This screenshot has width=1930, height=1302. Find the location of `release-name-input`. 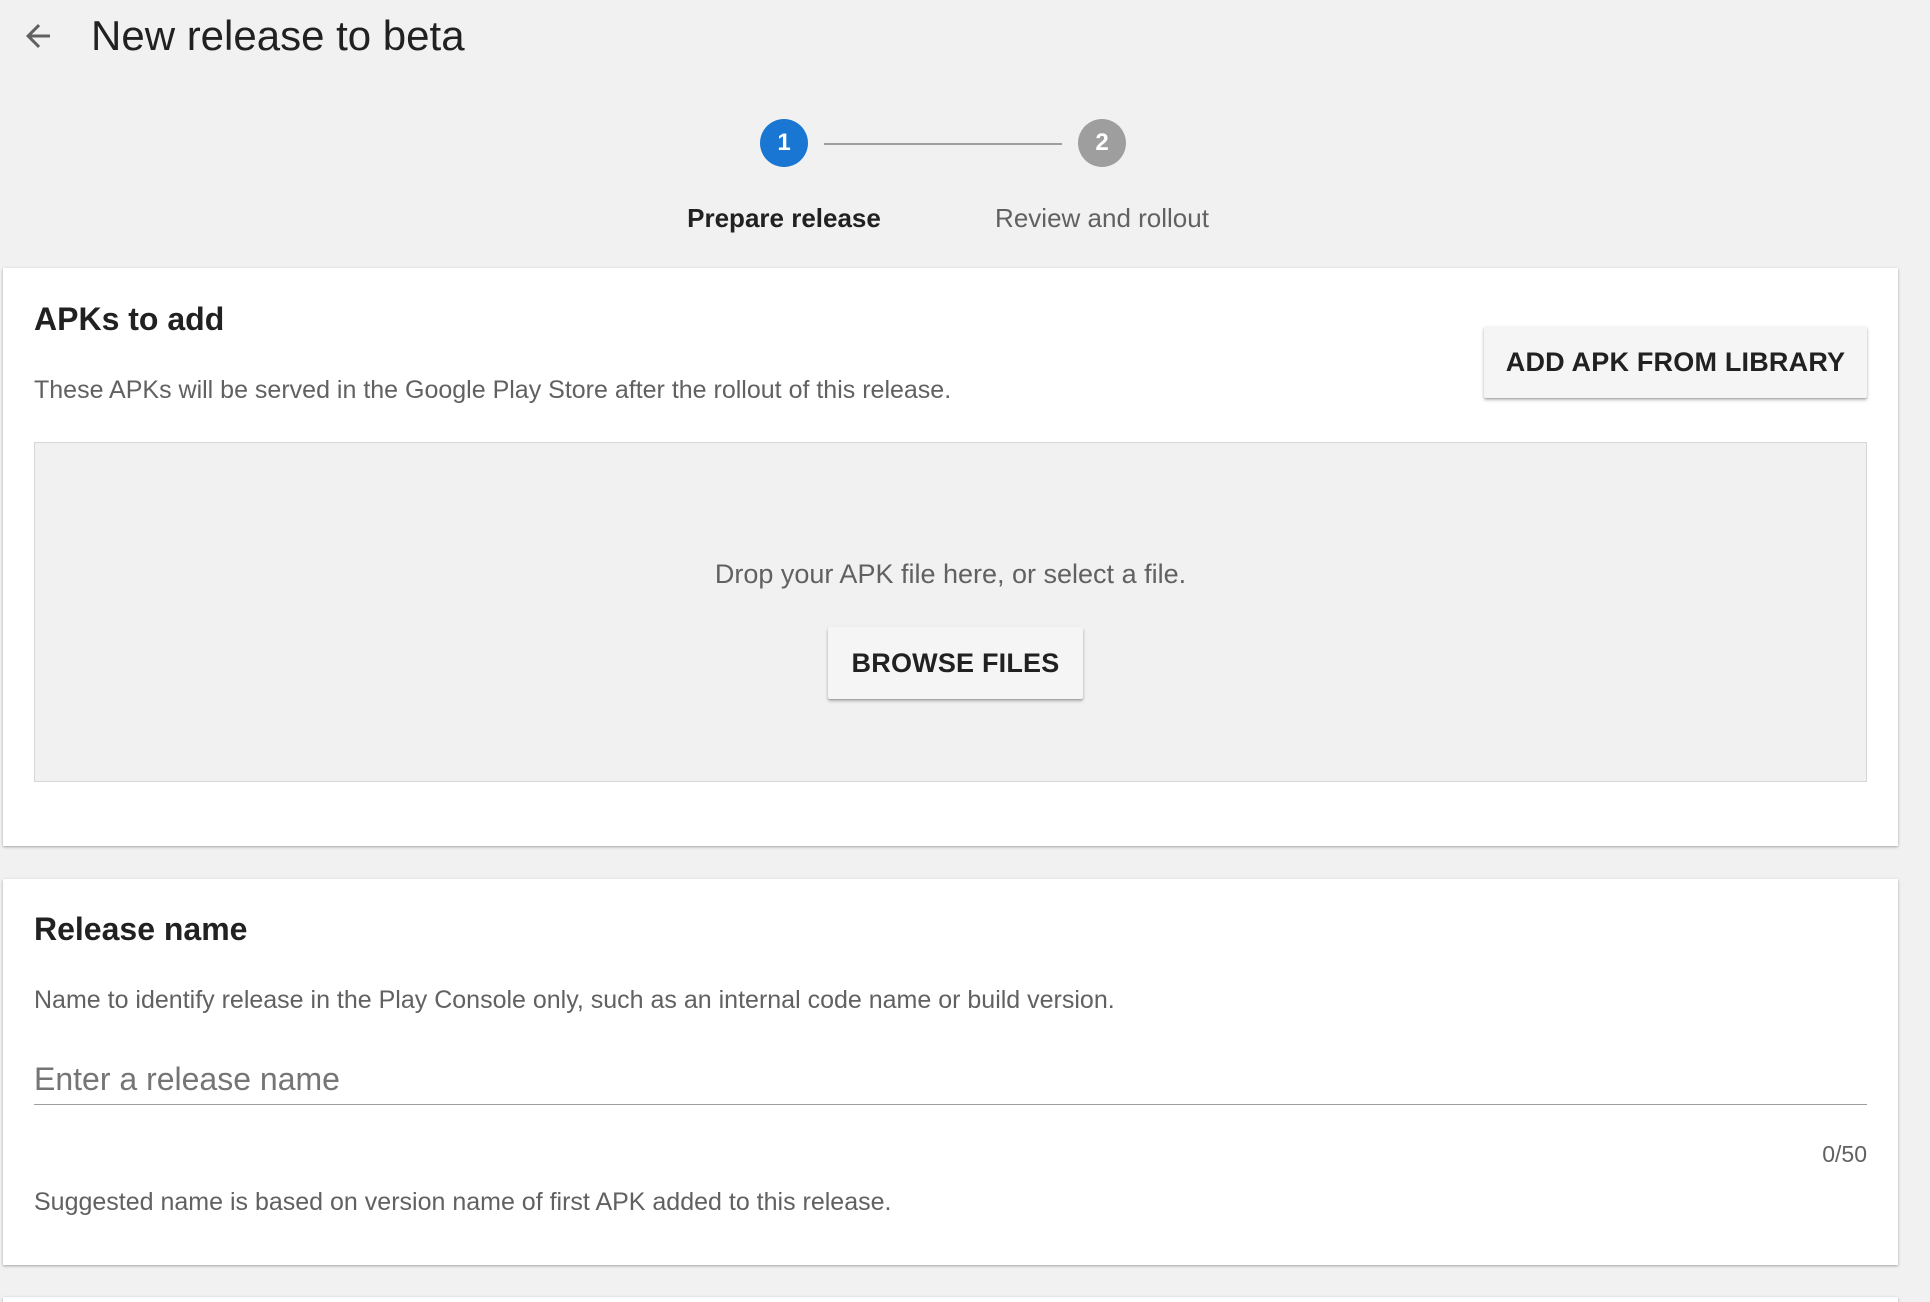

release-name-input is located at coordinates (950, 1080).